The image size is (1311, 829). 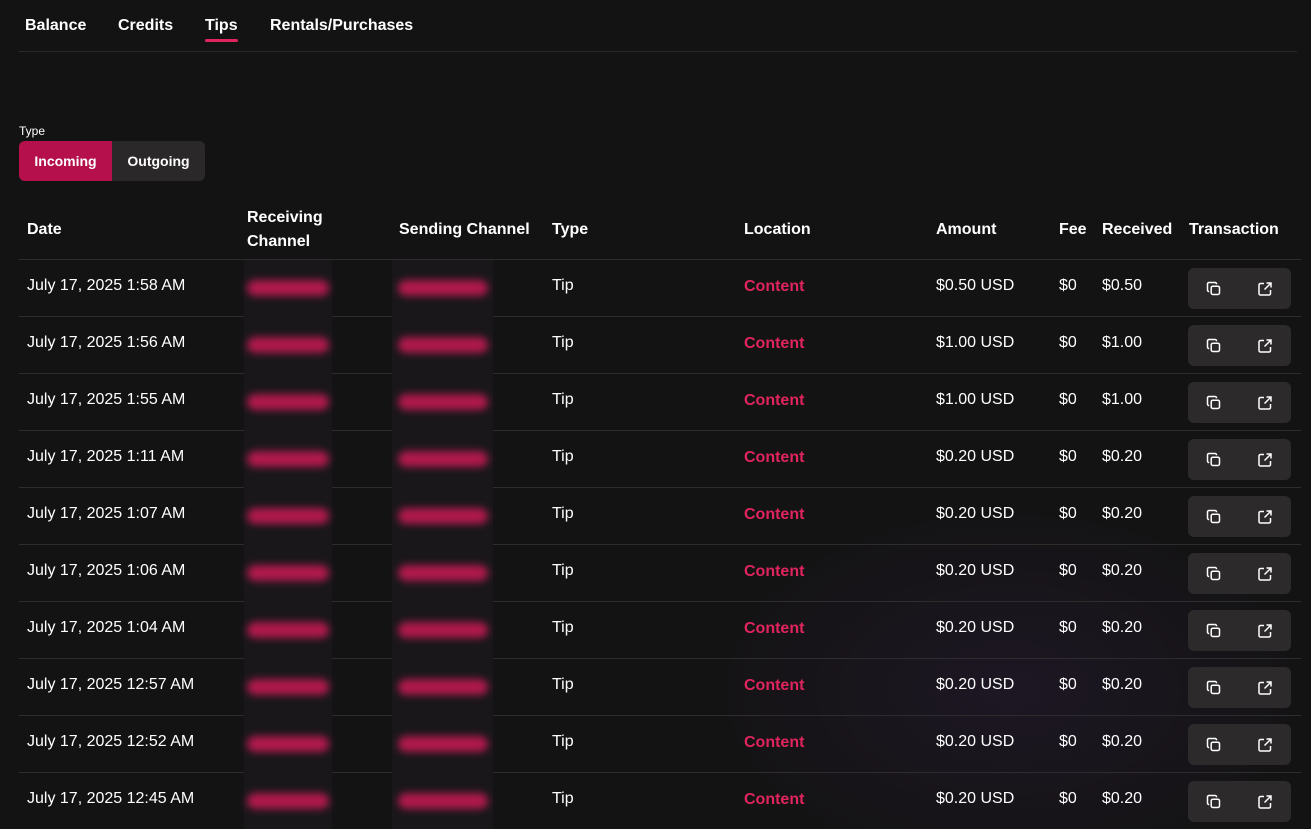 I want to click on received-cell: $1.00, so click(x=1122, y=342).